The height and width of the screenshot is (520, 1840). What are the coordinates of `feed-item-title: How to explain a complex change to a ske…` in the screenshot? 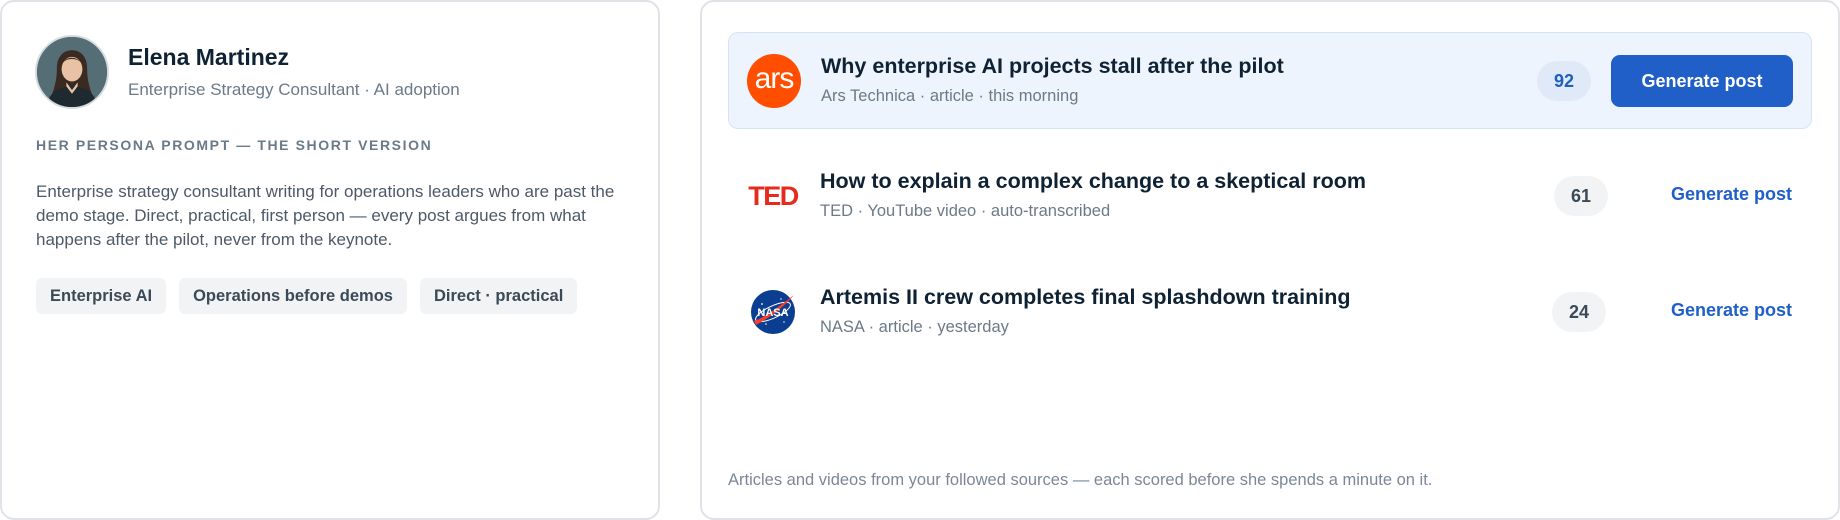 It's located at (1093, 181).